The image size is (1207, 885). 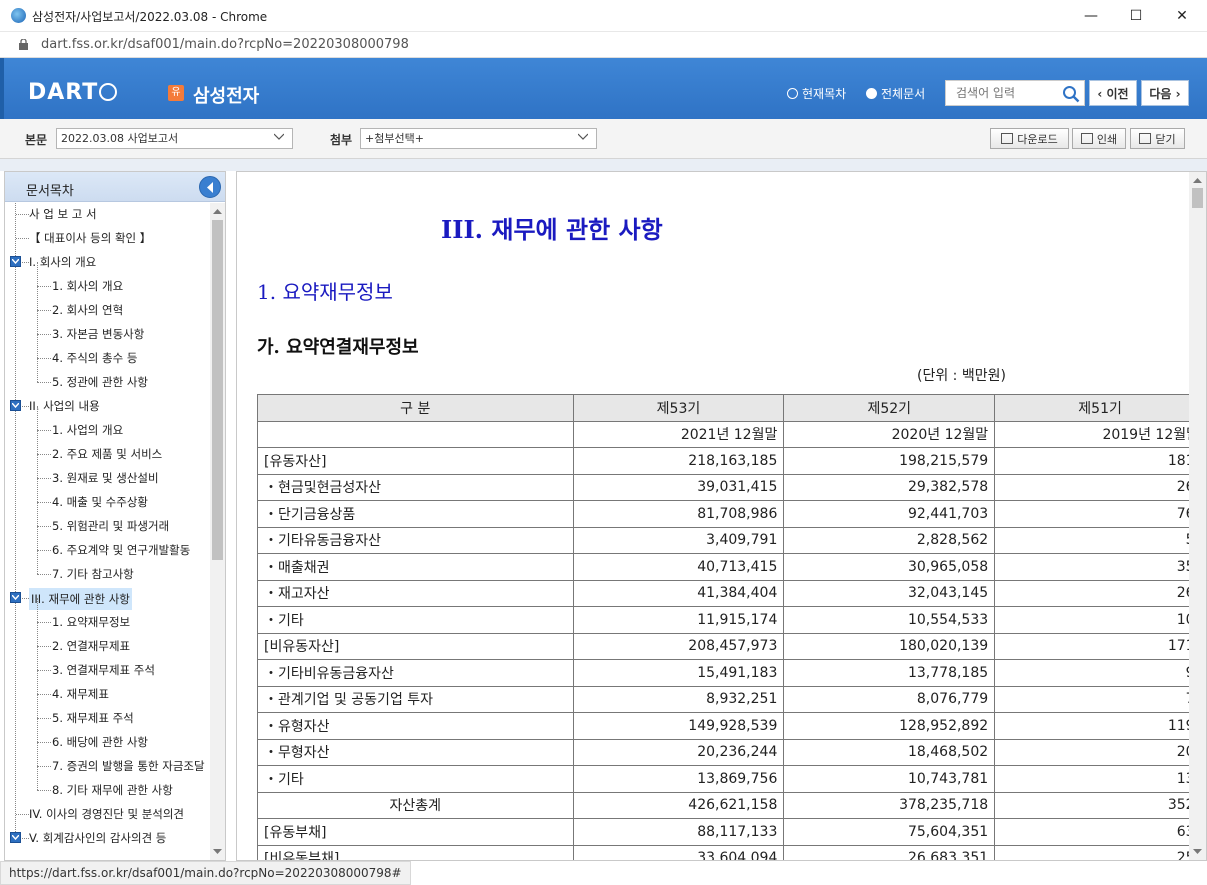 I want to click on header-divider, so click(x=603, y=165).